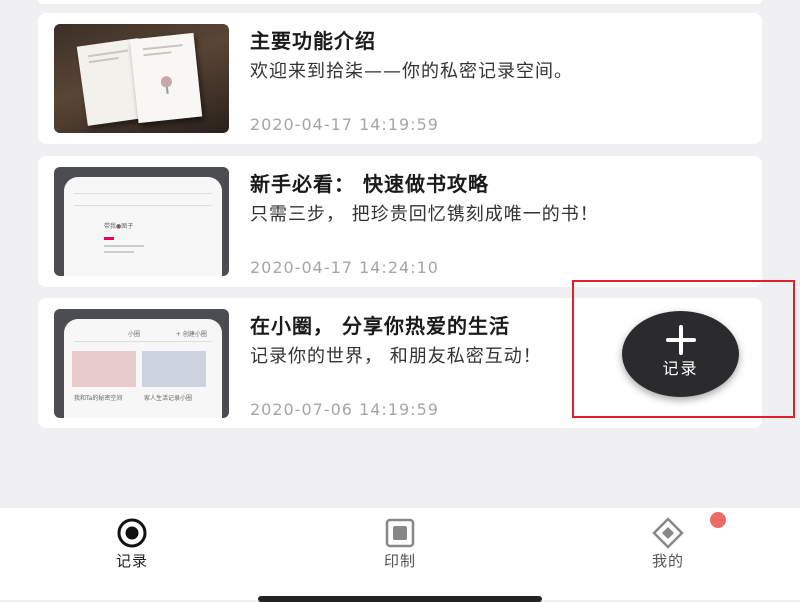 This screenshot has width=800, height=602. I want to click on print-square-icon, so click(400, 533).